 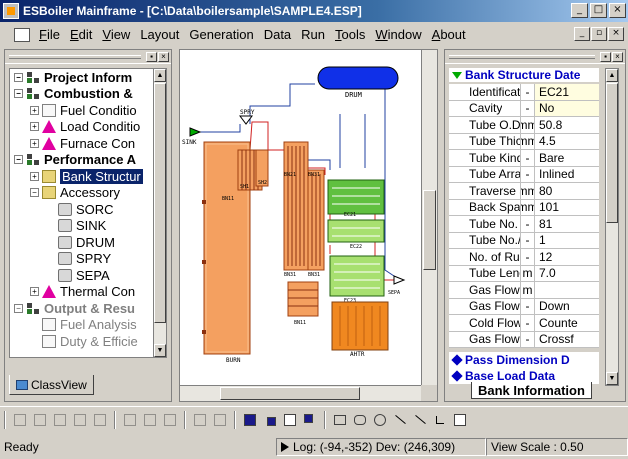 What do you see at coordinates (270, 420) in the screenshot?
I see `send-back-icon` at bounding box center [270, 420].